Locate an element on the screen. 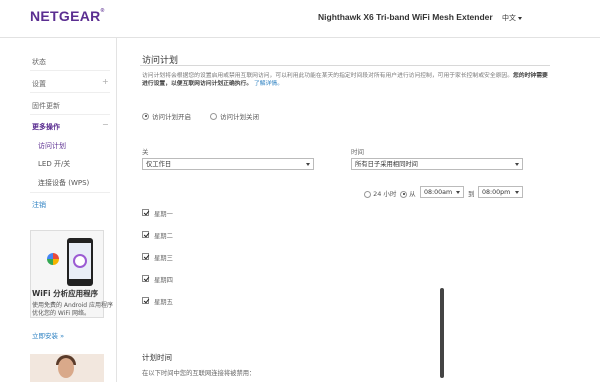 This screenshot has width=600, height=382. wednesday-checkbox is located at coordinates (145, 256).